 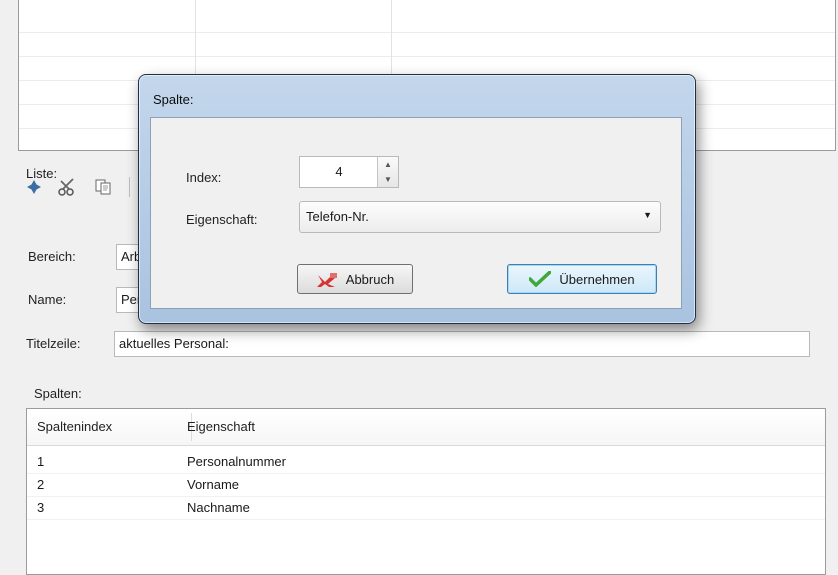 I want to click on table-header: Spaltenindex Eigenschaft, so click(x=426, y=427).